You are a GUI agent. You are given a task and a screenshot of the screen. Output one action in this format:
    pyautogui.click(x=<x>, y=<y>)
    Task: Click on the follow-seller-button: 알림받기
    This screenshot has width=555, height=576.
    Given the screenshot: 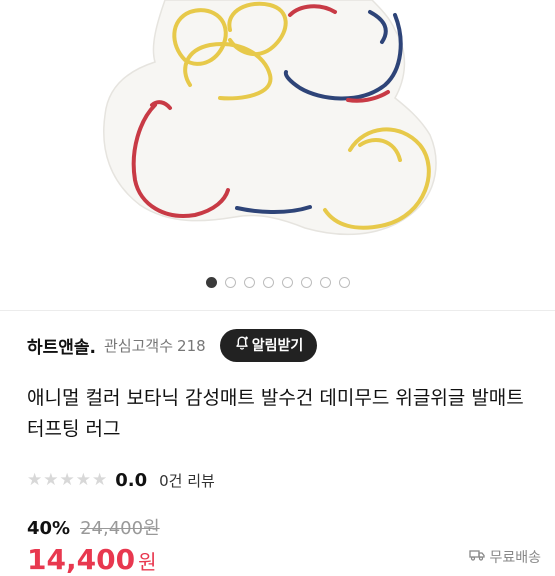 What is the action you would take?
    pyautogui.click(x=268, y=345)
    